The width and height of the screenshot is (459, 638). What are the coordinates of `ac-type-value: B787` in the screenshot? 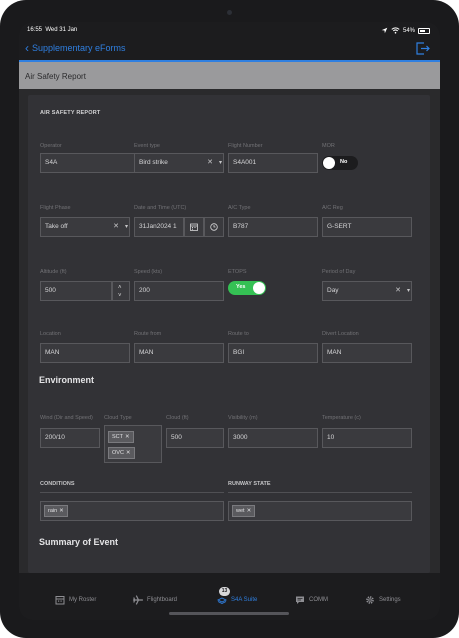 It's located at (241, 226).